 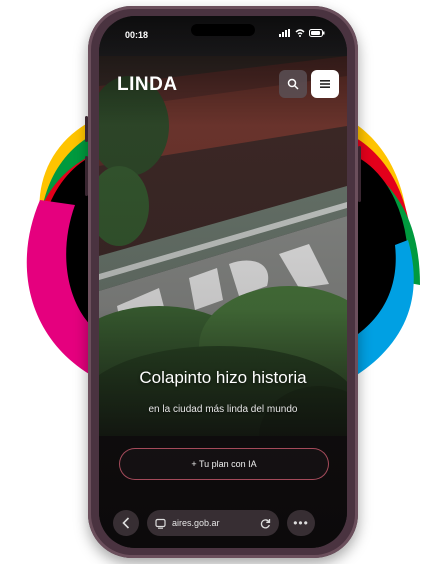 What do you see at coordinates (147, 85) in the screenshot?
I see `linda-logo: LINDA` at bounding box center [147, 85].